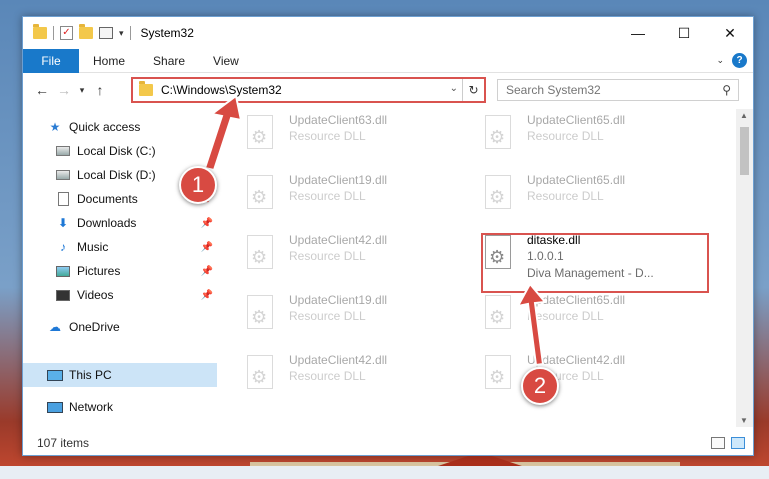 Image resolution: width=769 pixels, height=479 pixels. What do you see at coordinates (531, 324) in the screenshot?
I see `arrow-to-file` at bounding box center [531, 324].